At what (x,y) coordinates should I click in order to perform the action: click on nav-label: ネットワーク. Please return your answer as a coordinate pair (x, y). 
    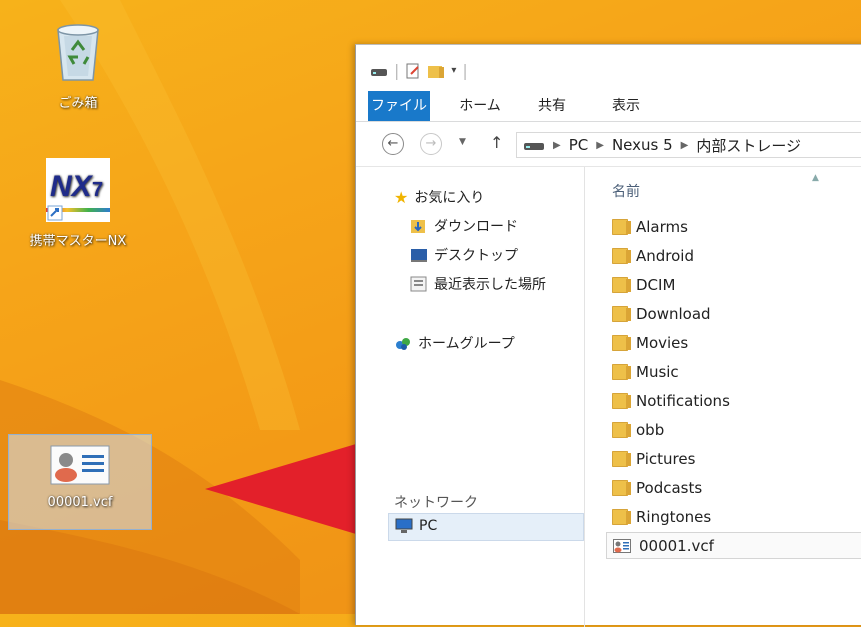
    Looking at the image, I should click on (436, 503).